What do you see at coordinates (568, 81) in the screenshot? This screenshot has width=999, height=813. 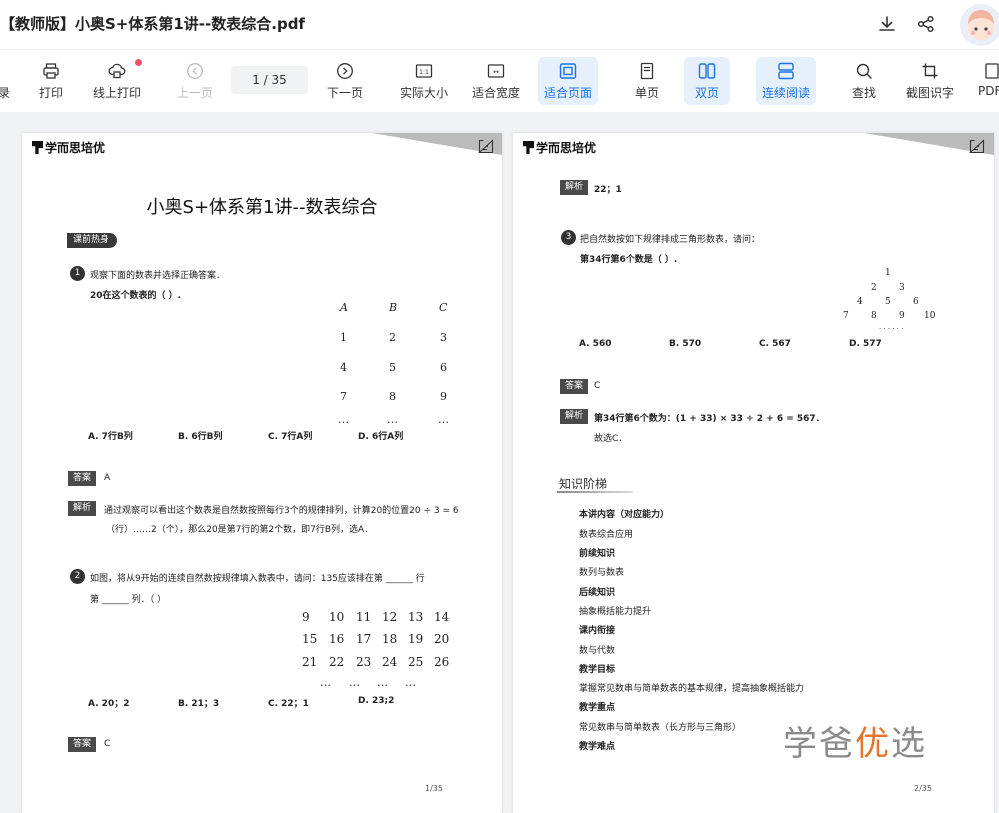 I see `fit-page-button: 适合页面` at bounding box center [568, 81].